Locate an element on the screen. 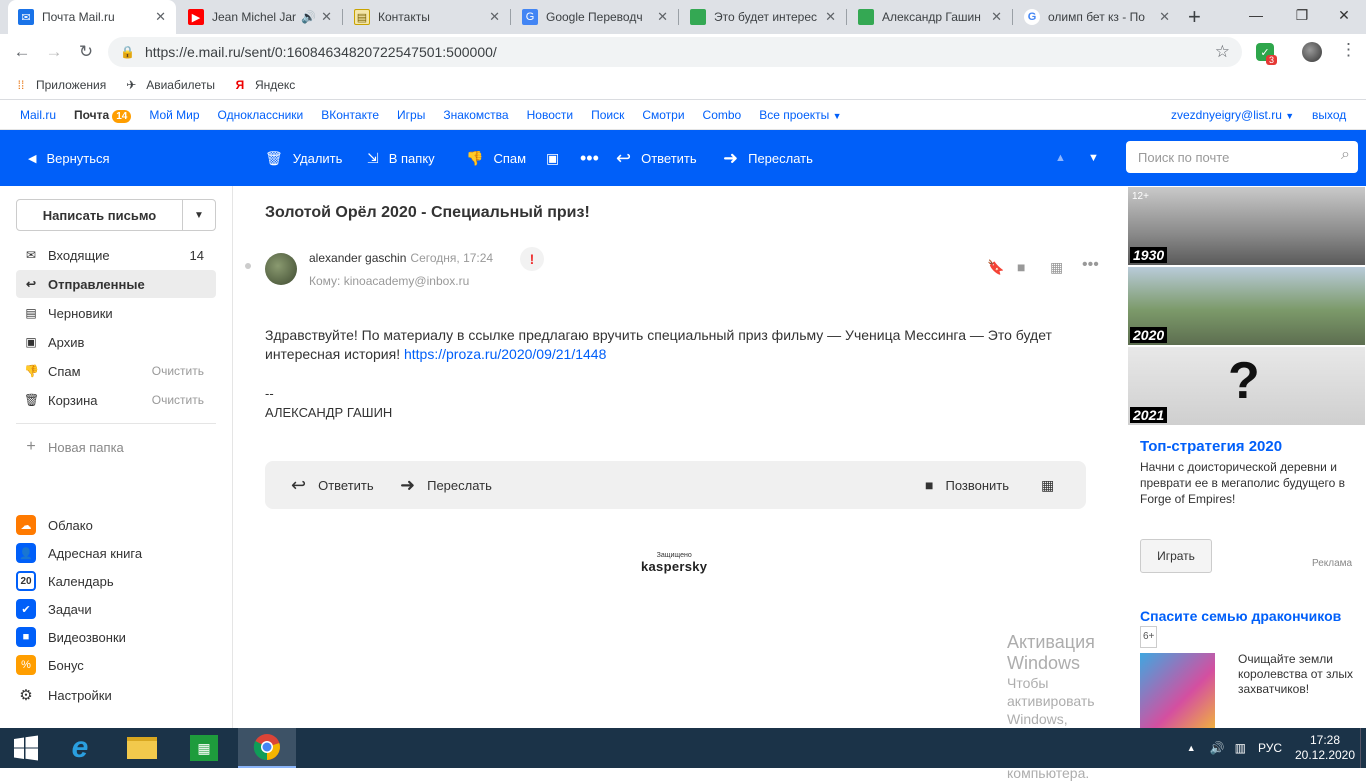 Image resolution: width=1366 pixels, height=782 pixels. settings-link: ⚙ Настройки is located at coordinates (63, 695).